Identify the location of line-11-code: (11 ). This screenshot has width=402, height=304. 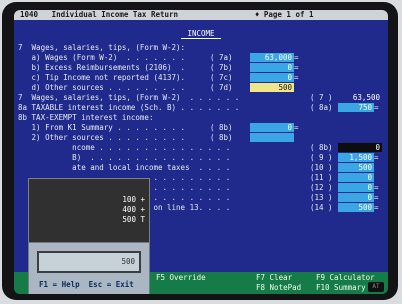
(321, 177).